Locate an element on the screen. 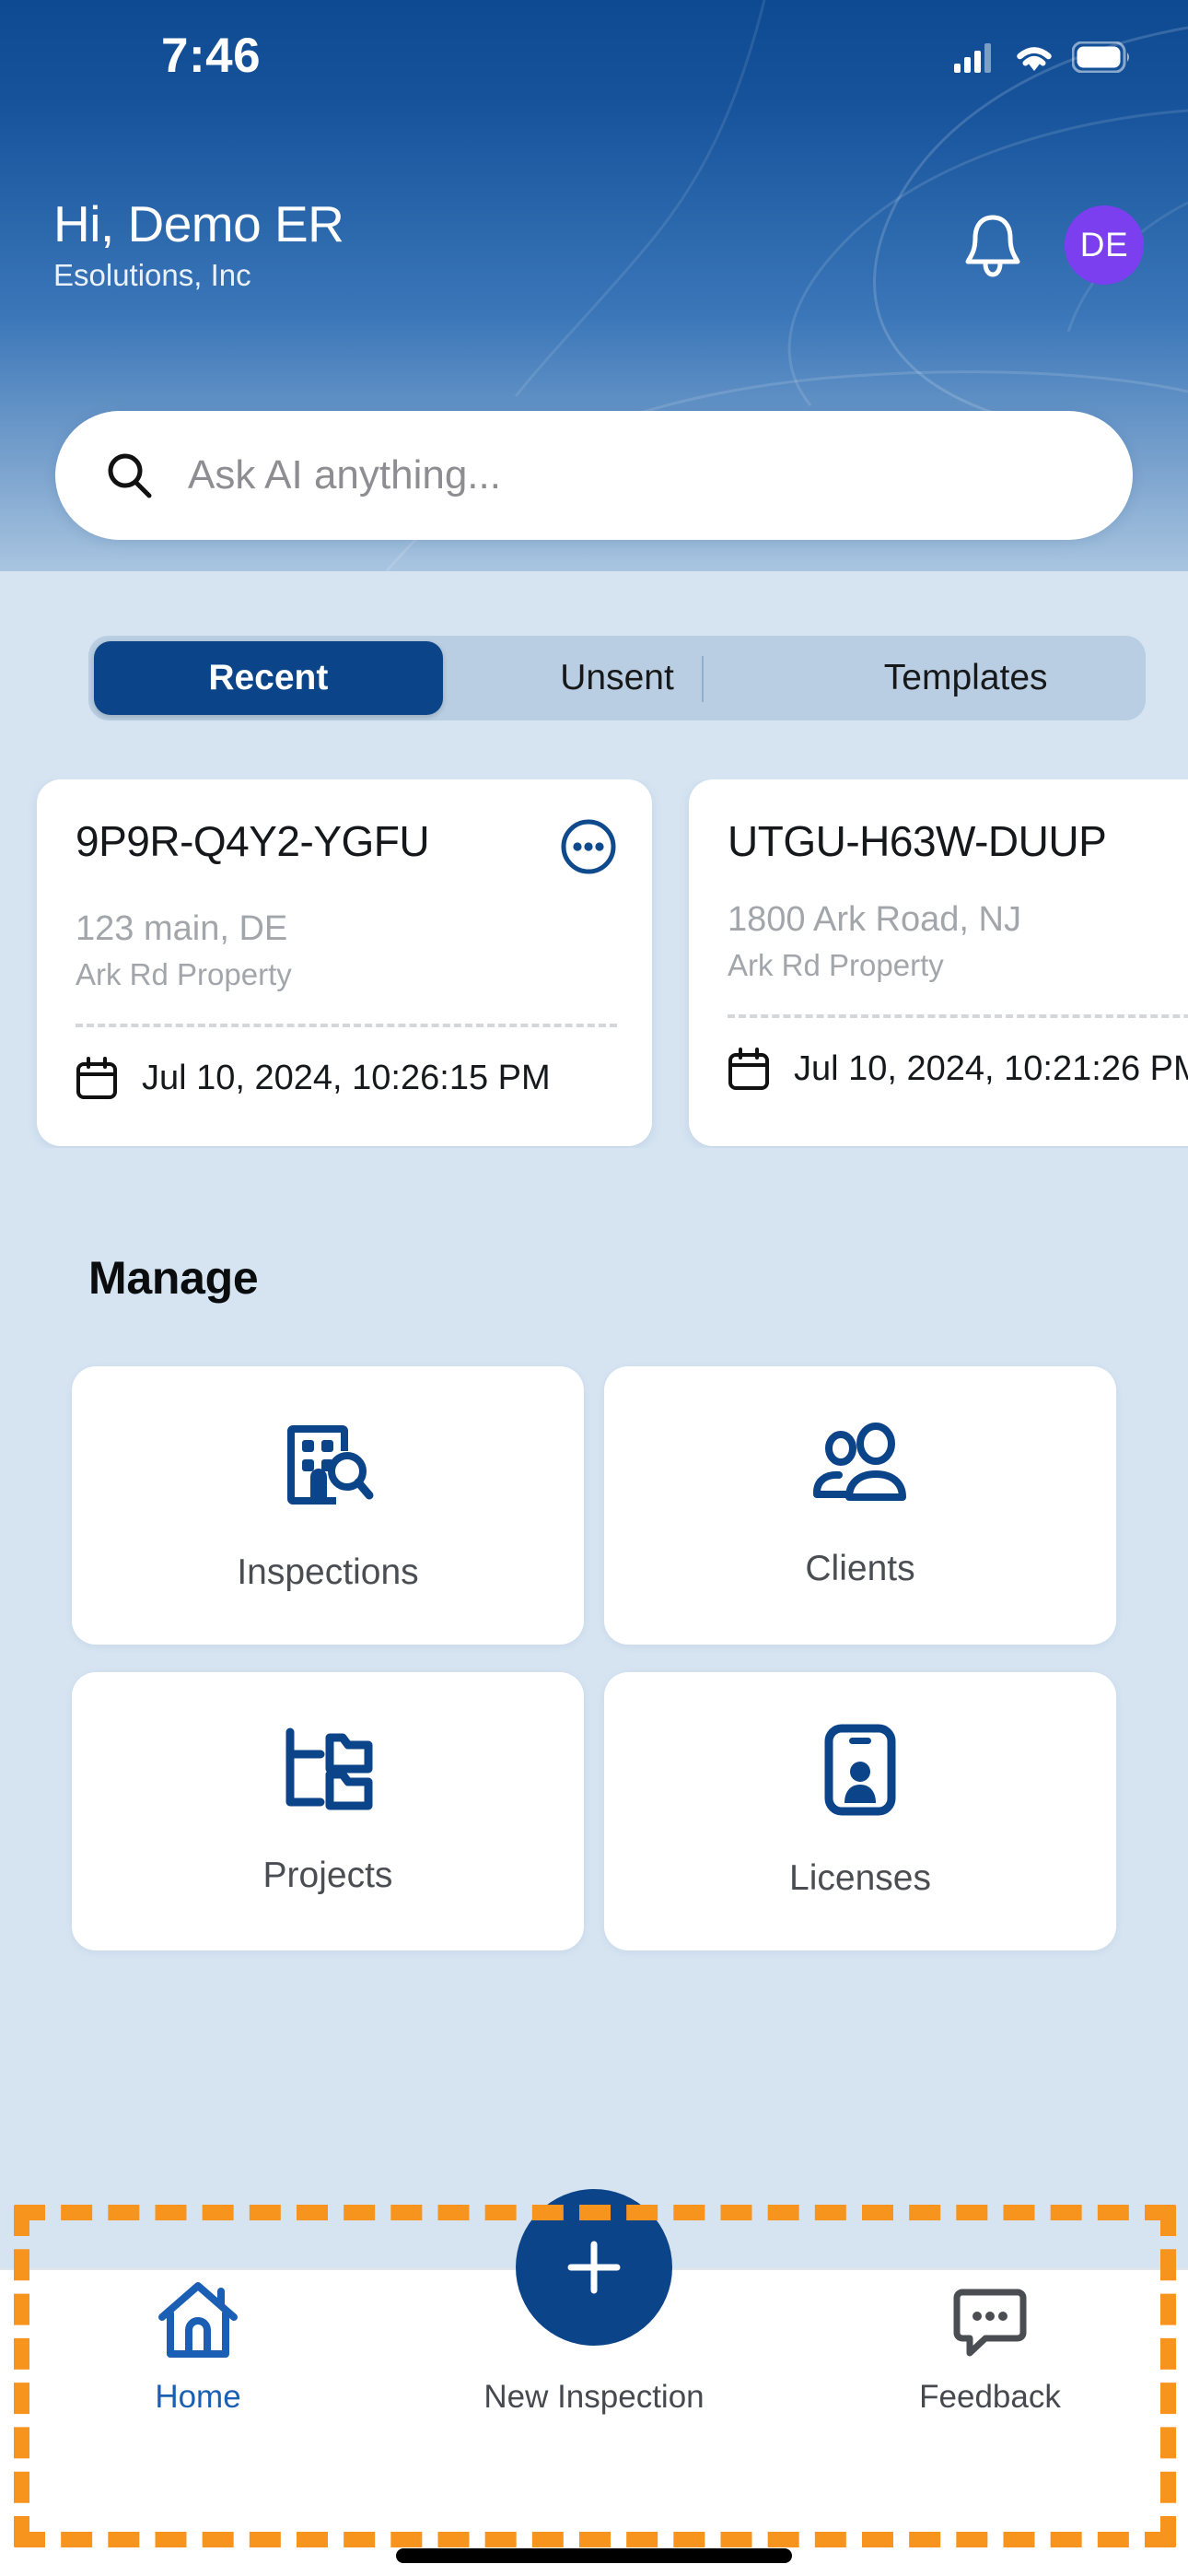 This screenshot has height=2576, width=1188. greeting-row: Hi, Demo ER Esolutions, Inc DE is located at coordinates (594, 244).